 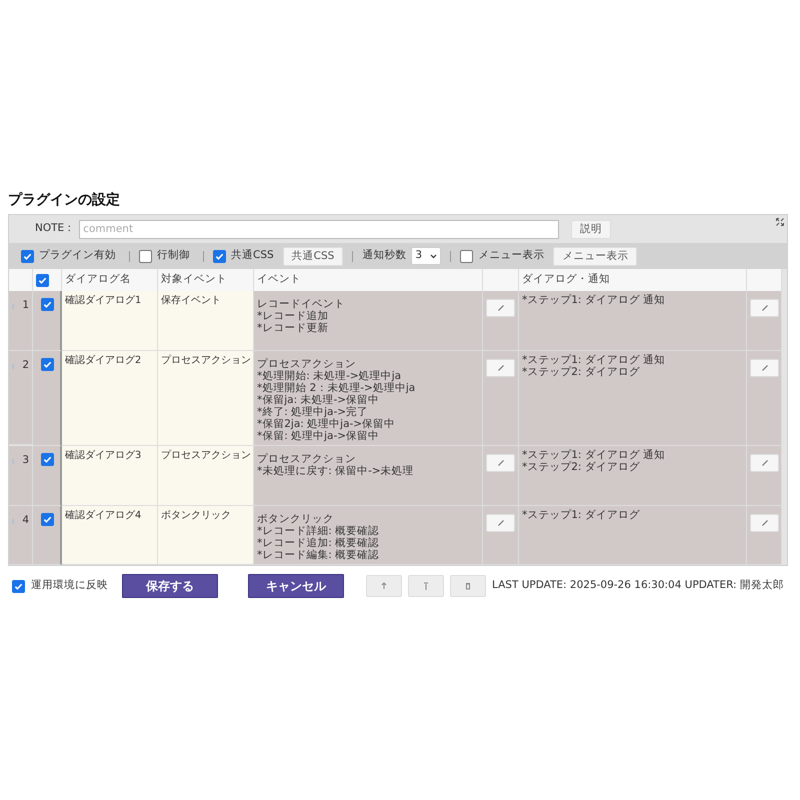 I want to click on move-to-bottom-icon, so click(x=426, y=586).